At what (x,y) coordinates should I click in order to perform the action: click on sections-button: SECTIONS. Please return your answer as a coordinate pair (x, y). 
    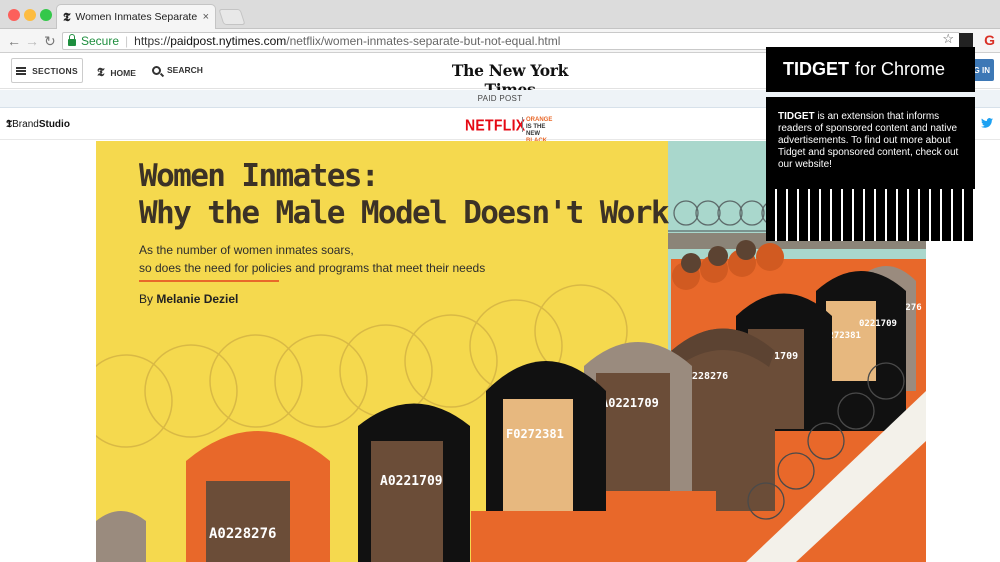
    Looking at the image, I should click on (47, 70).